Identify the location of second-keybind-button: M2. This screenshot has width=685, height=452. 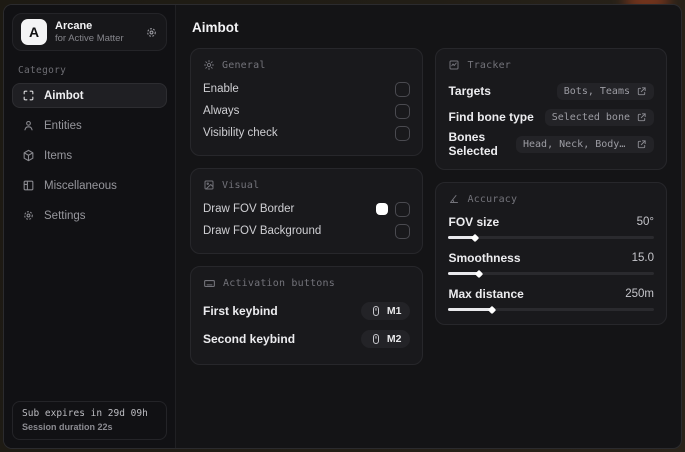
(385, 339).